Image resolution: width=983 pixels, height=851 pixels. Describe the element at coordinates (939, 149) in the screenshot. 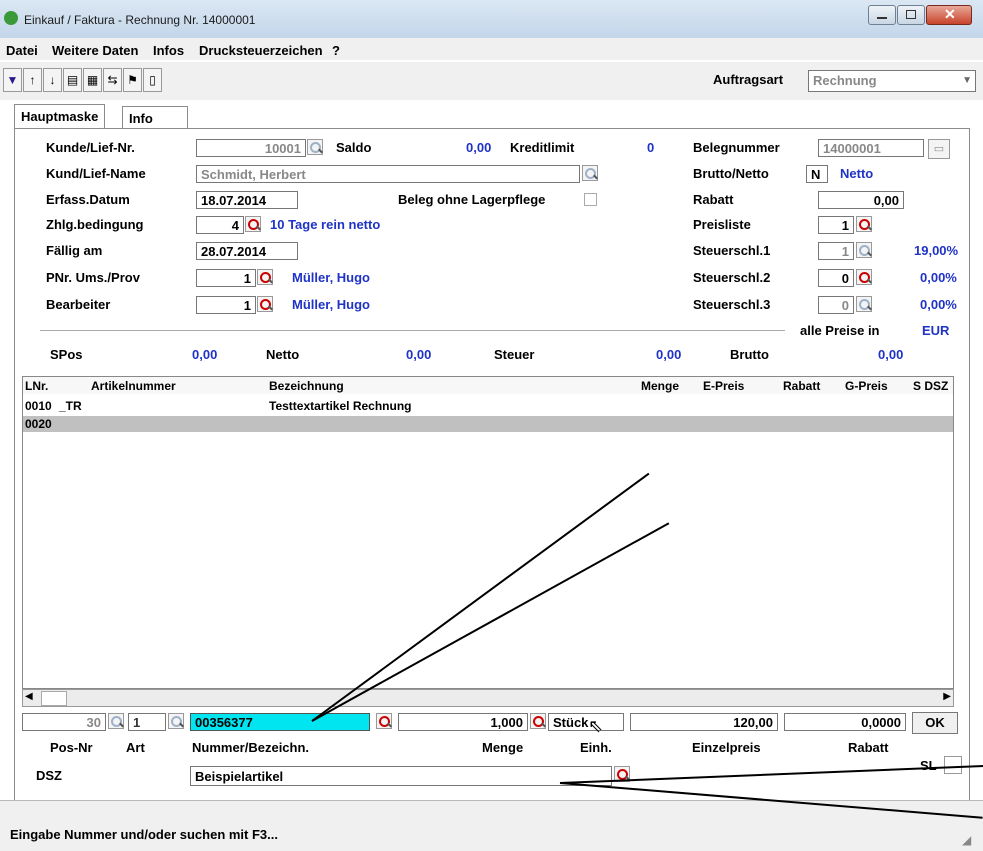

I see `folder-open-icon: ▭` at that location.